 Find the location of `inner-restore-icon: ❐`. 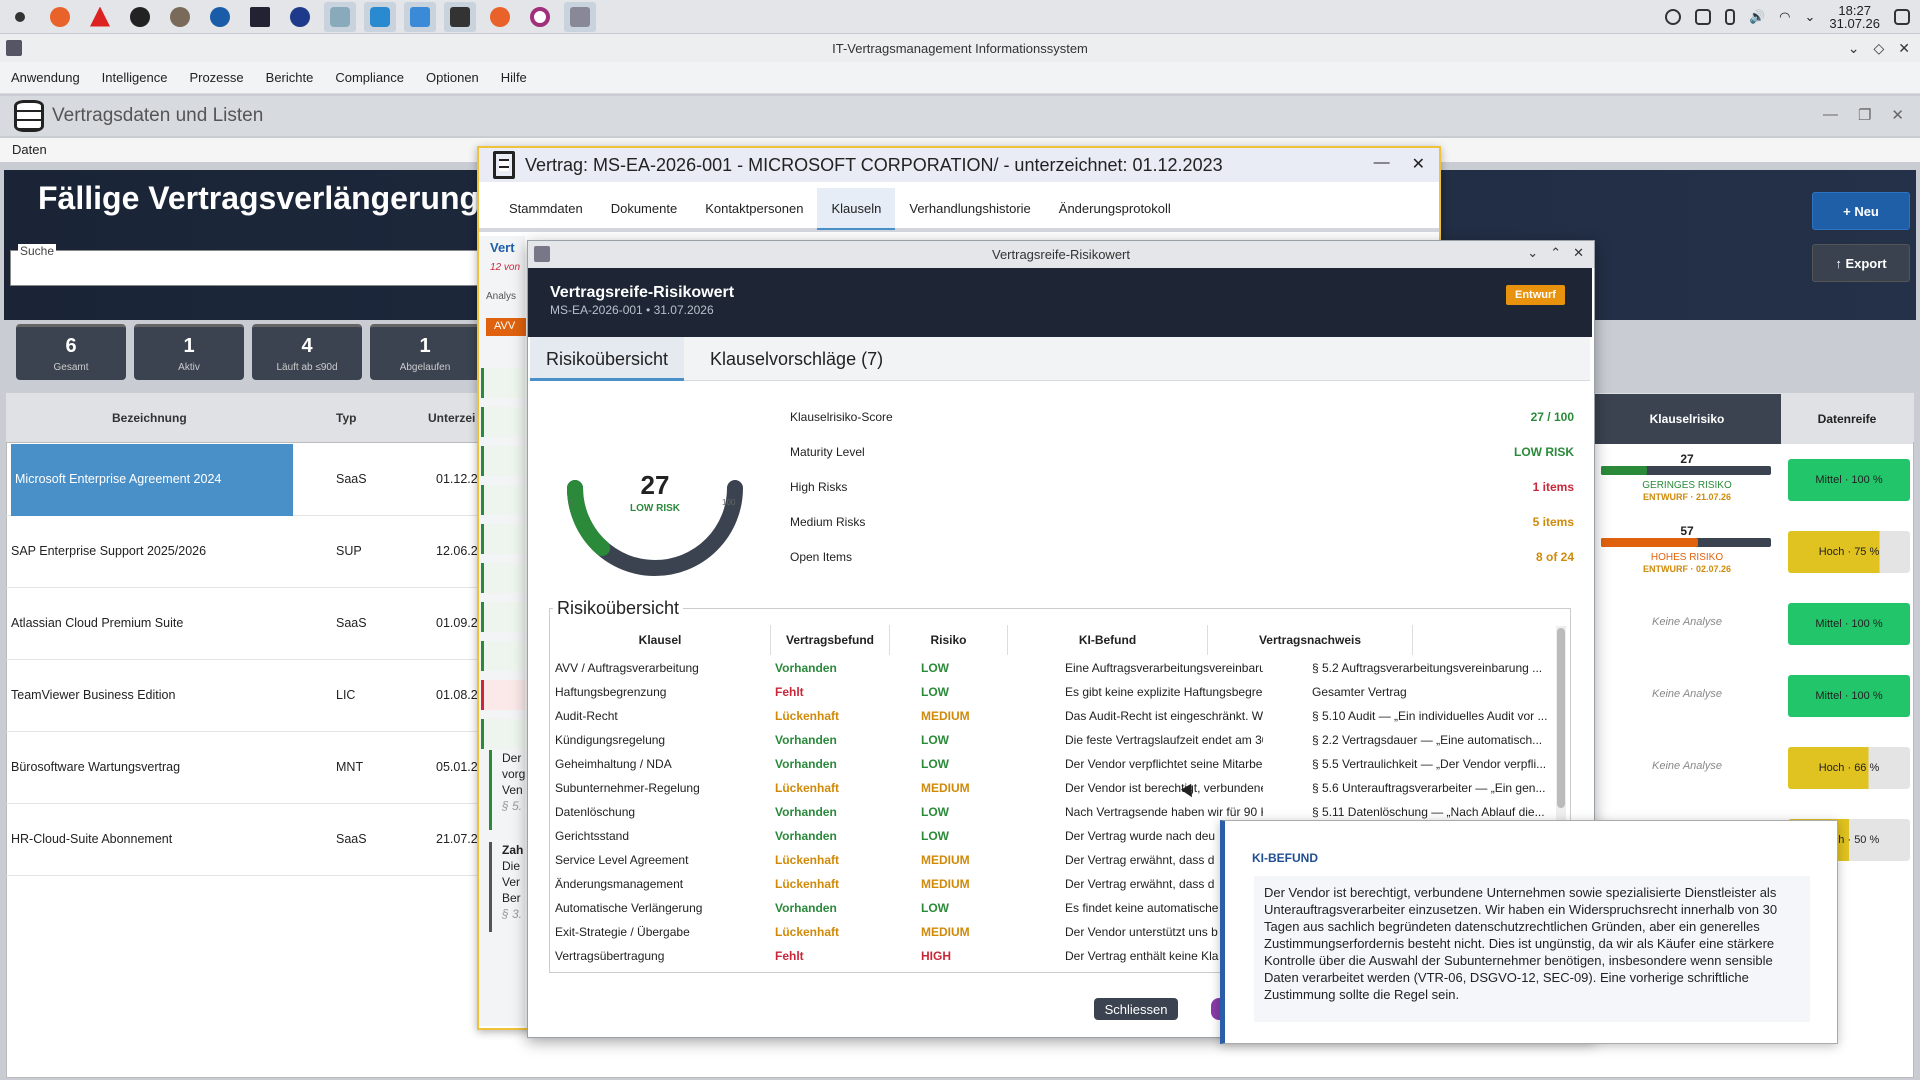

inner-restore-icon: ❐ is located at coordinates (1864, 115).